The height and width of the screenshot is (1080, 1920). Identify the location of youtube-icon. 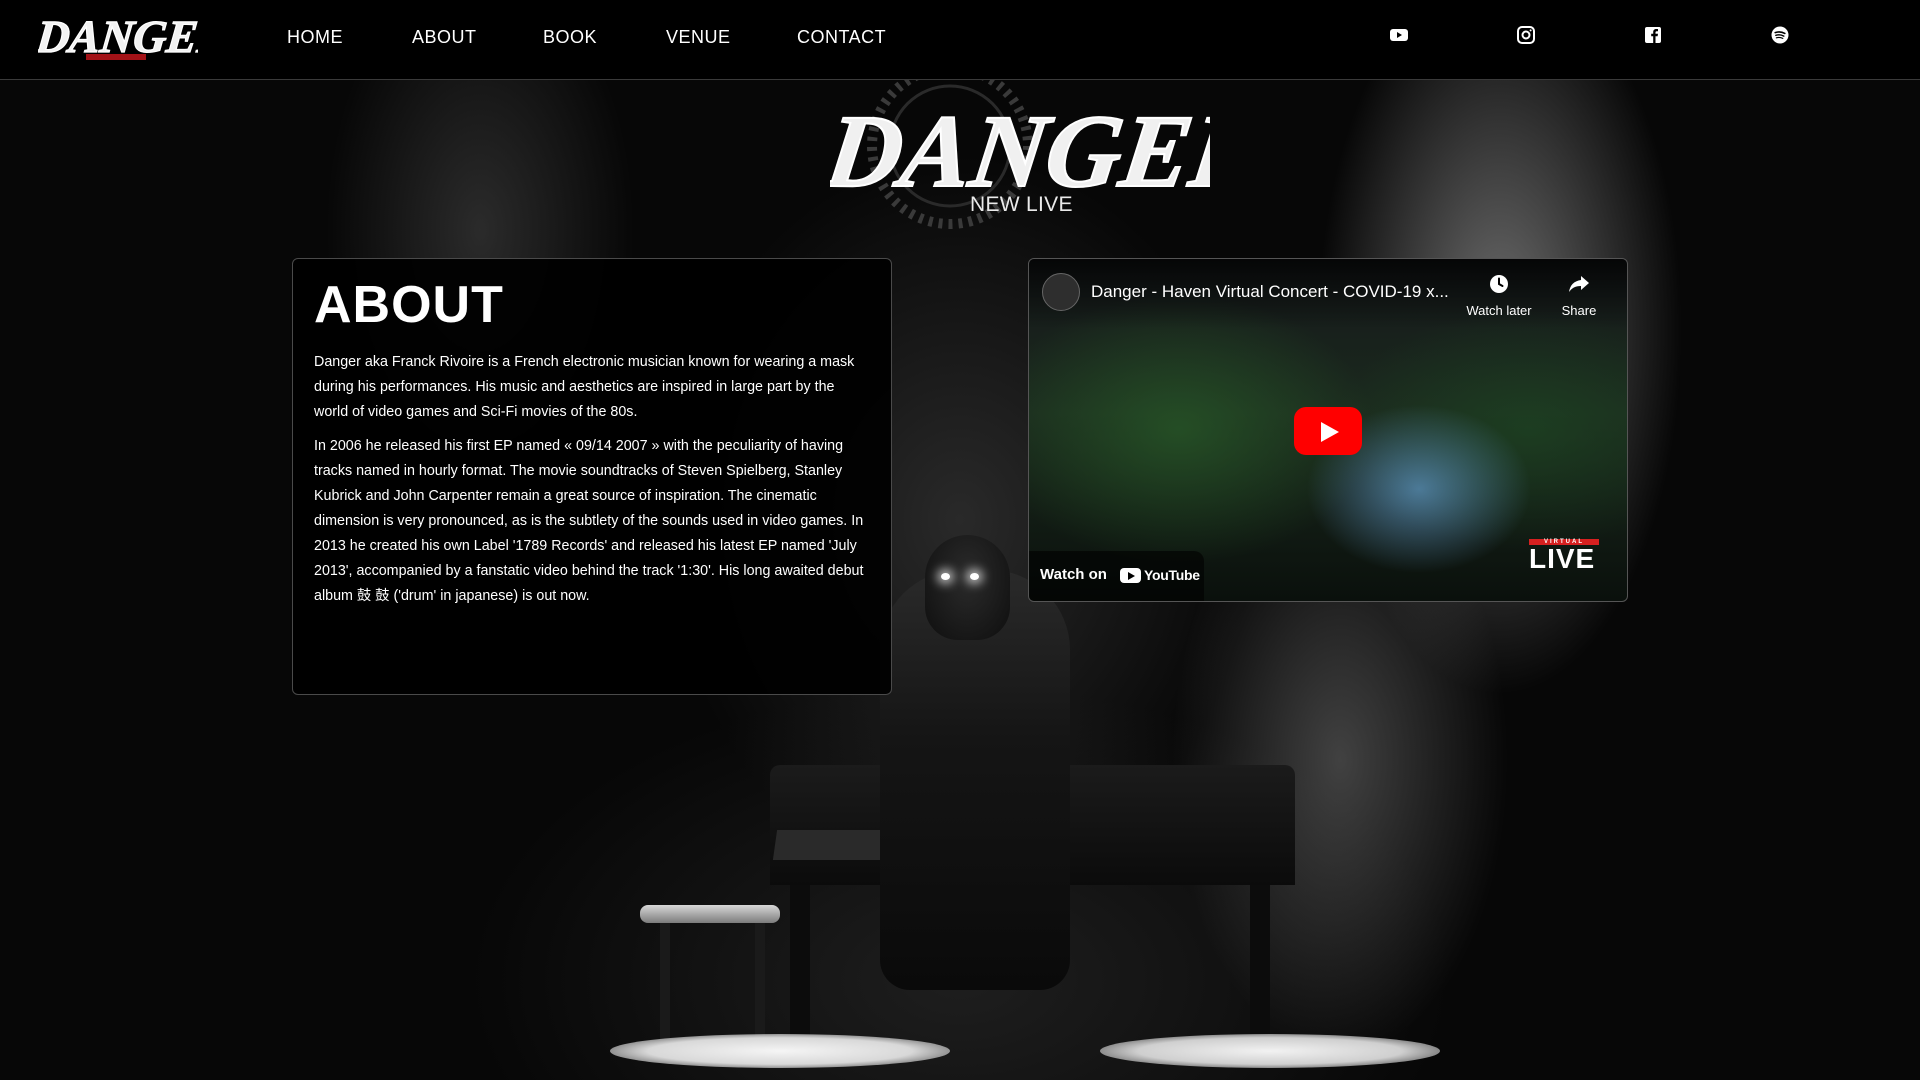
(1399, 35).